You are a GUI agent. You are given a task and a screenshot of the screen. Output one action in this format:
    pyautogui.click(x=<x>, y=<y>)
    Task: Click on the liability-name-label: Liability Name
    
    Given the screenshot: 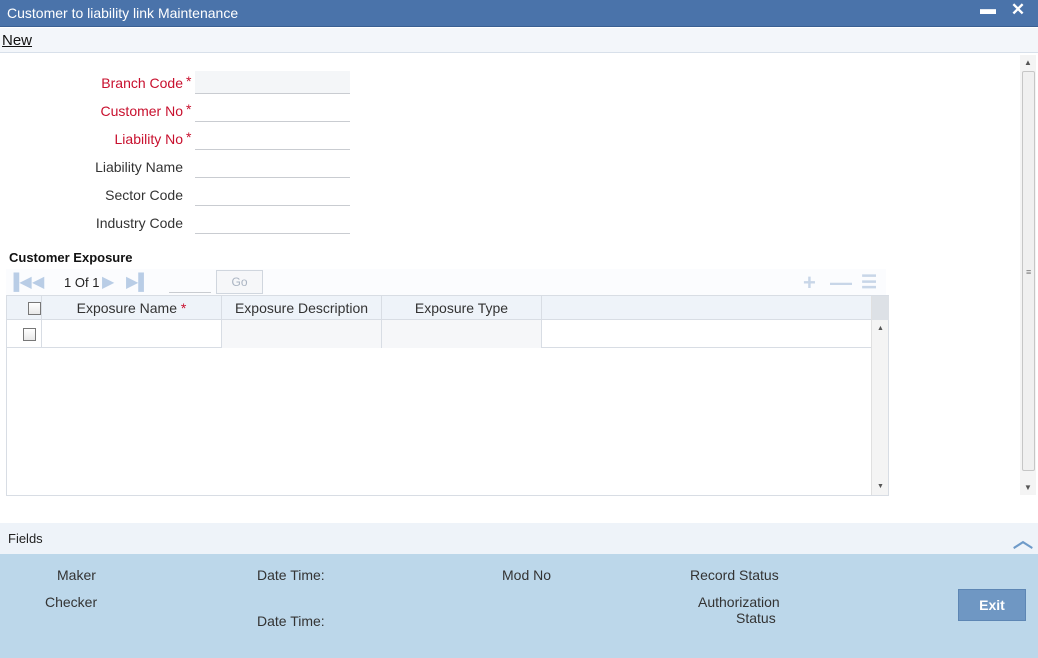 What is the action you would take?
    pyautogui.click(x=139, y=167)
    